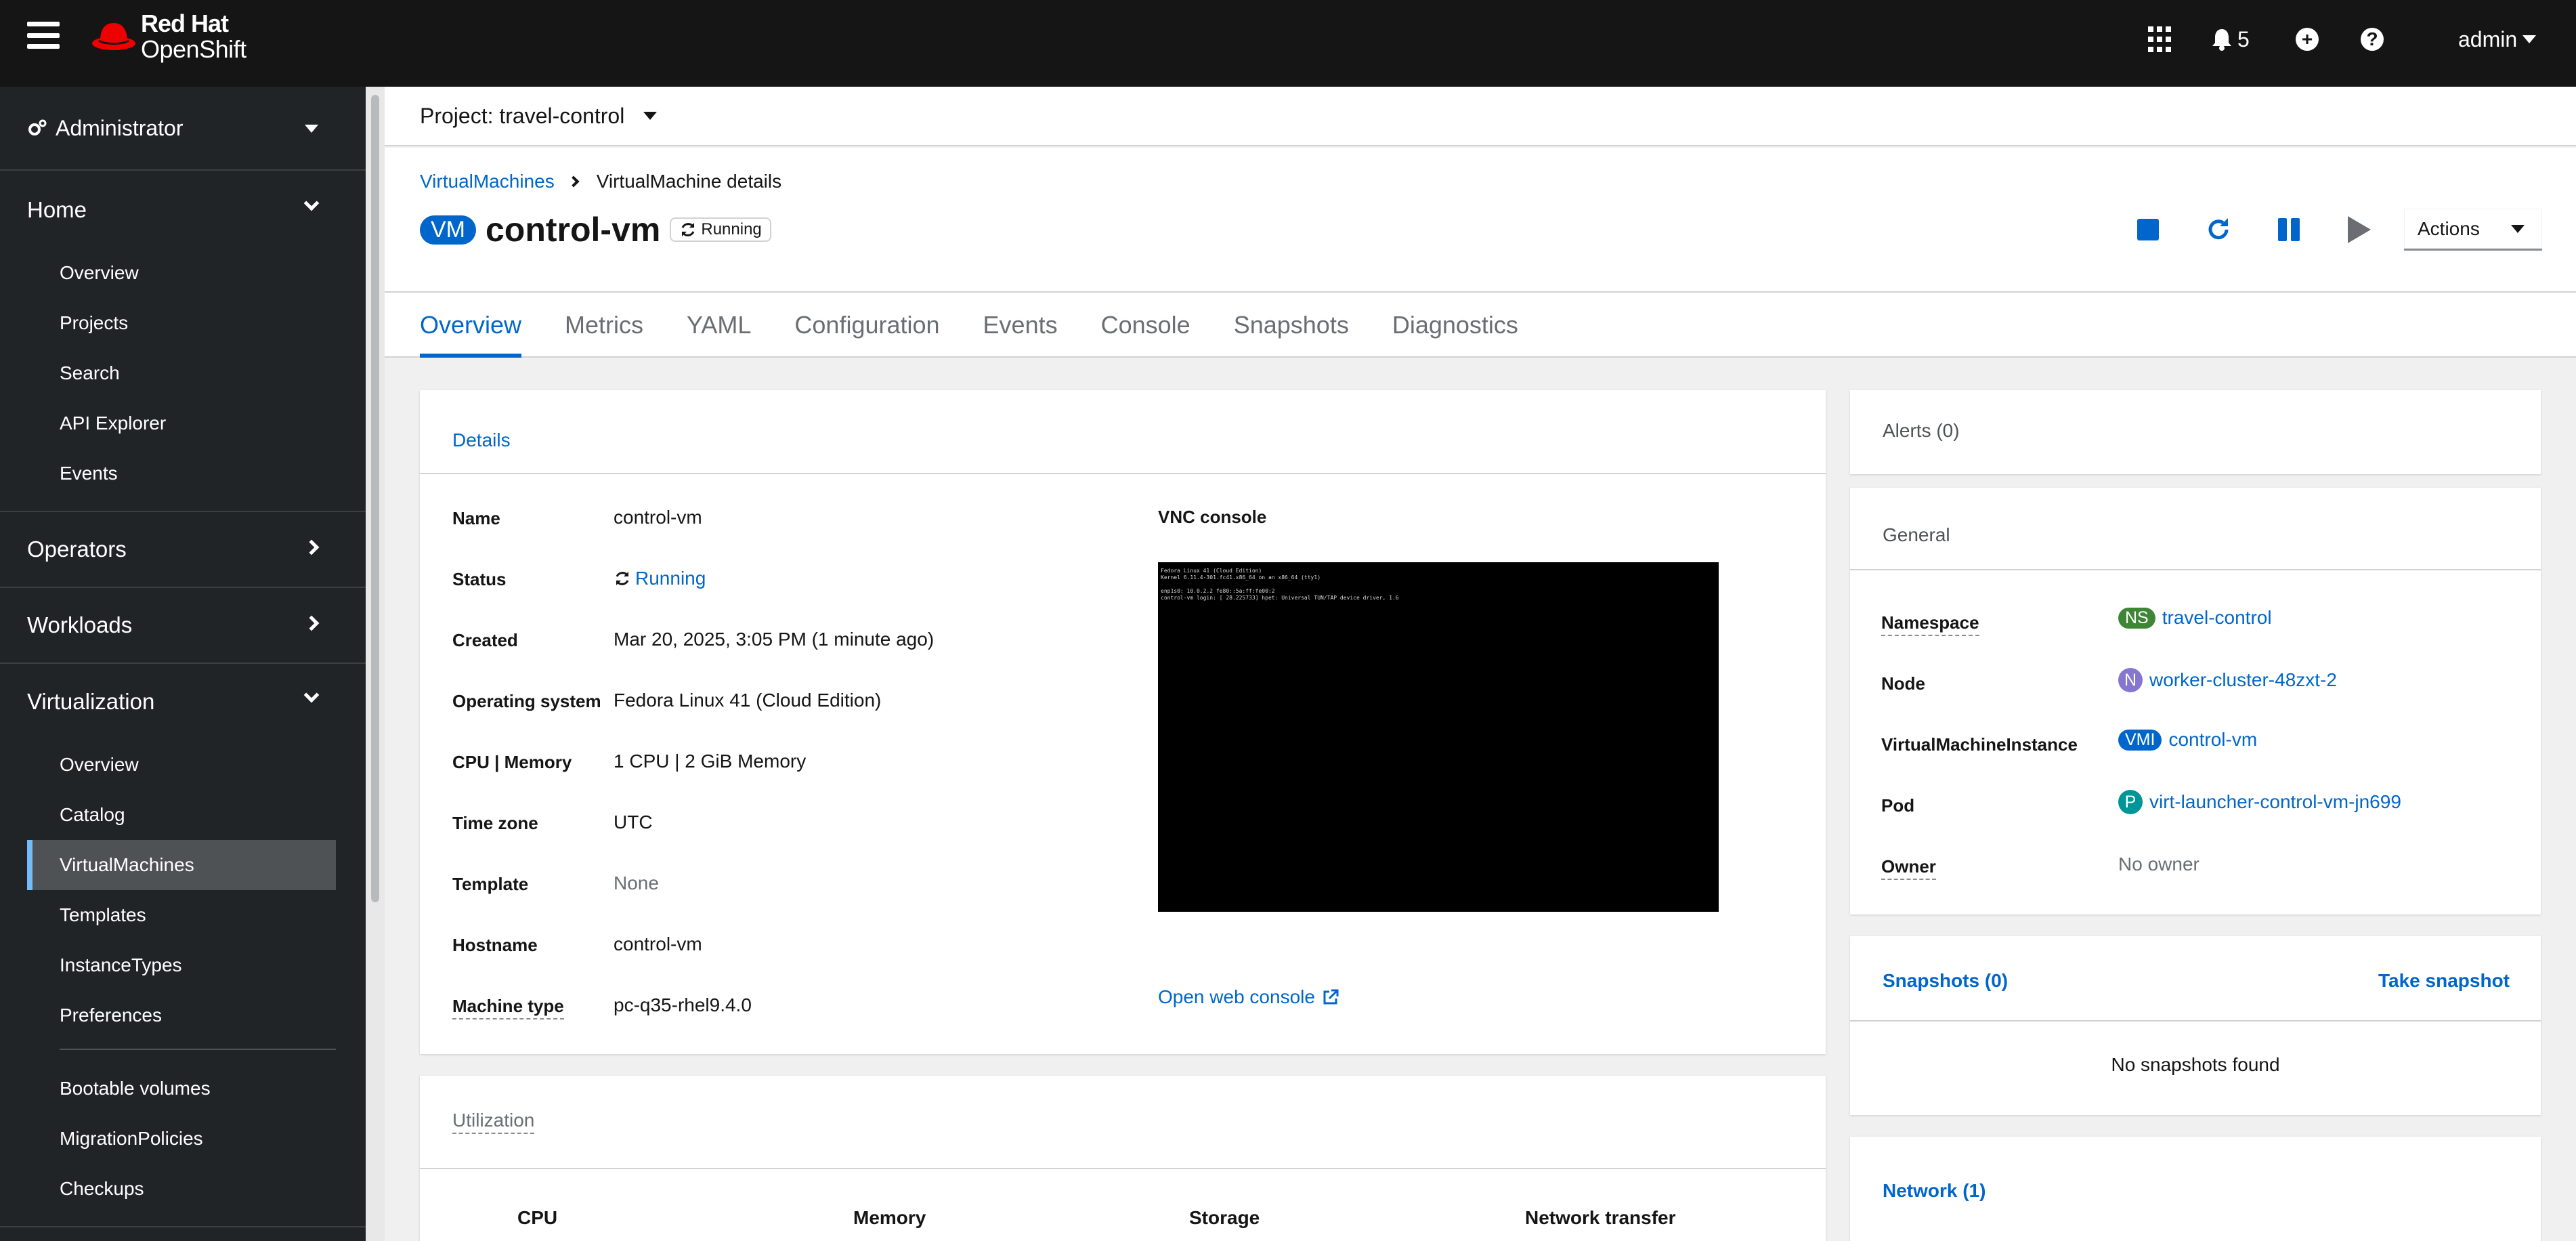  What do you see at coordinates (181, 323) in the screenshot?
I see `nav-home-projects: Projects` at bounding box center [181, 323].